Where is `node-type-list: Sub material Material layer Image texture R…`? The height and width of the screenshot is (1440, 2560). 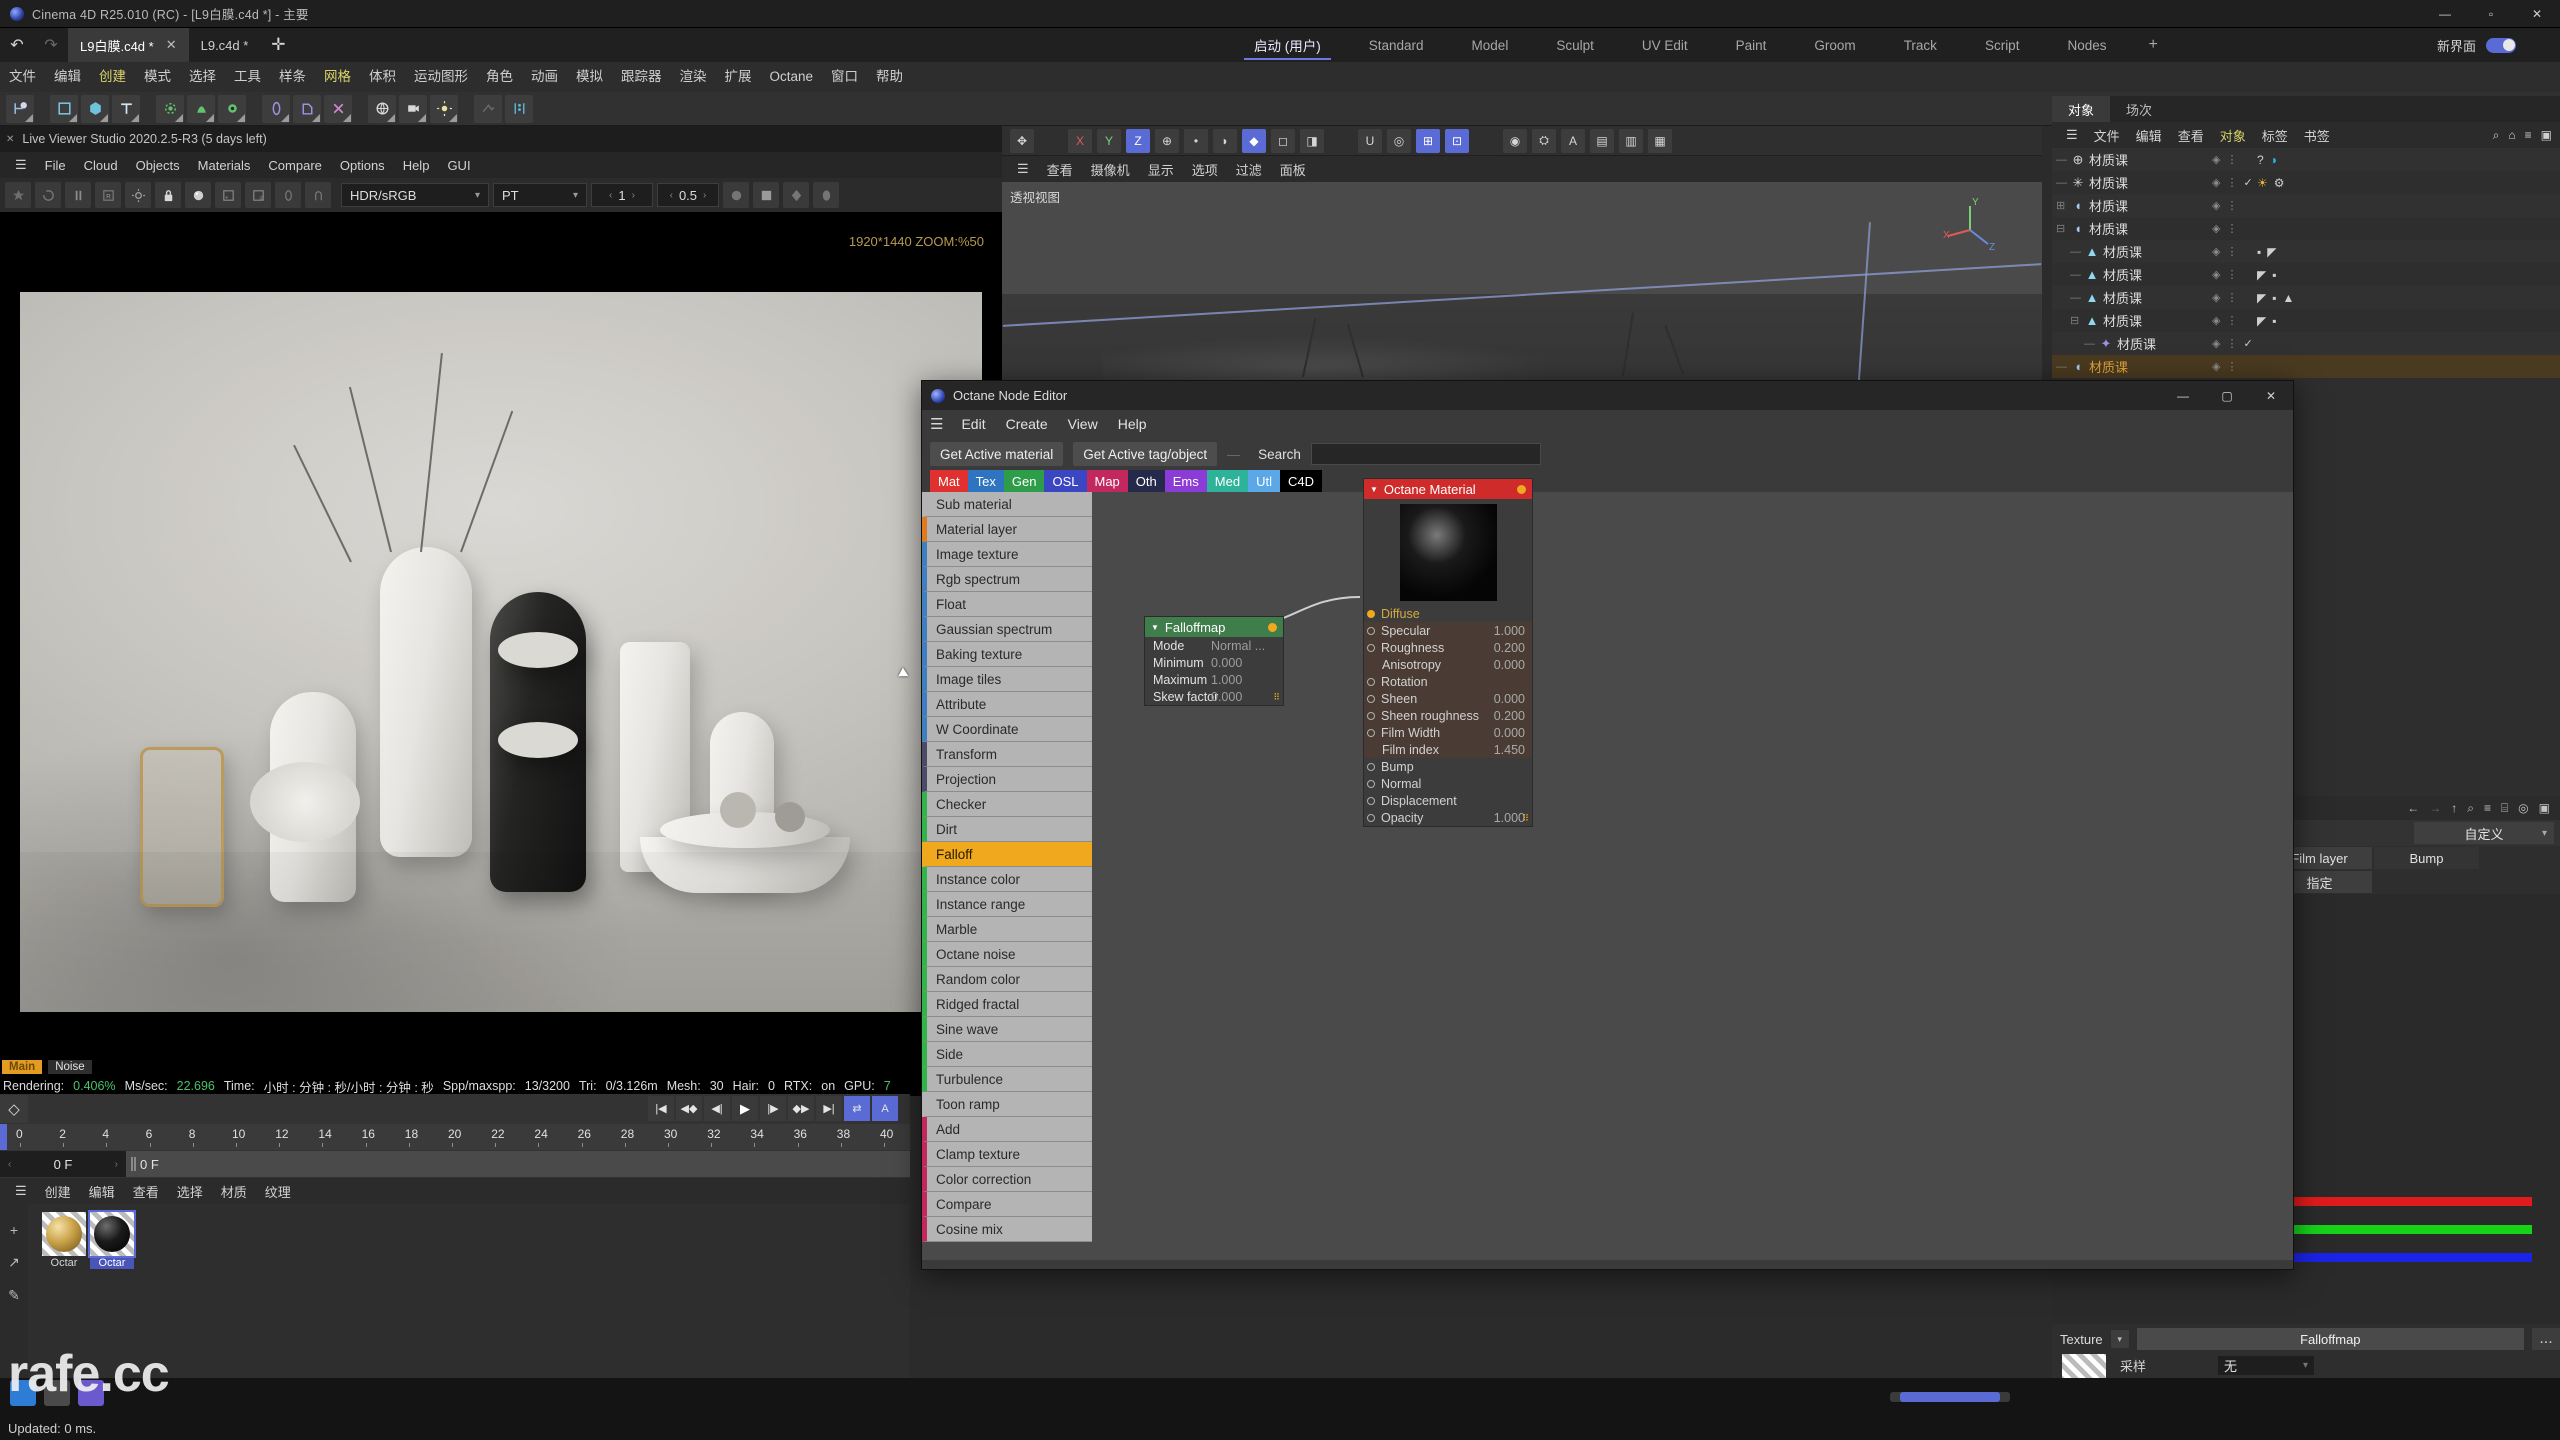
node-type-list: Sub material Material layer Image texture R… is located at coordinates (1007, 876).